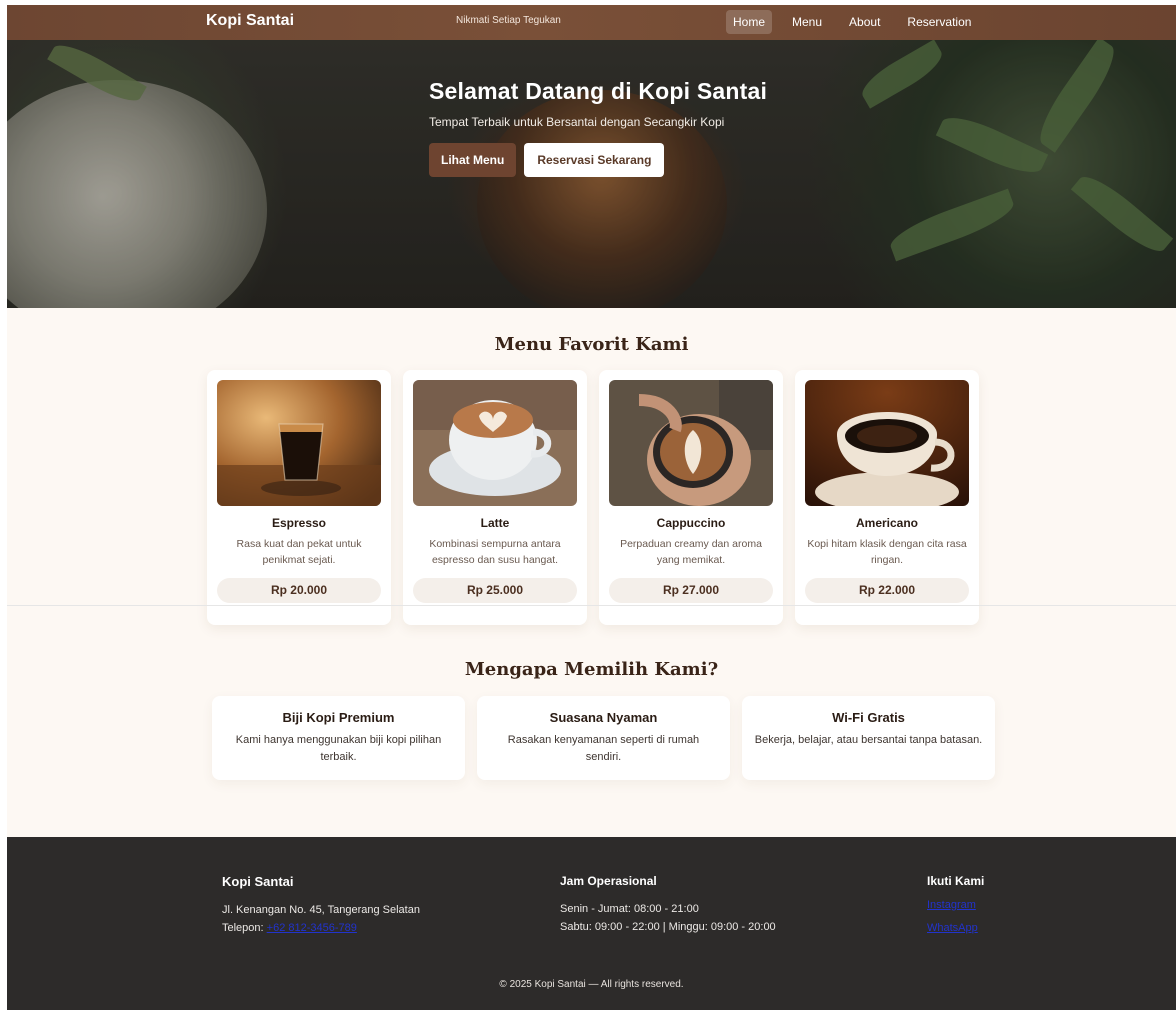  Describe the element at coordinates (955, 928) in the screenshot. I see `whatsapp-link: WhatsApp` at that location.